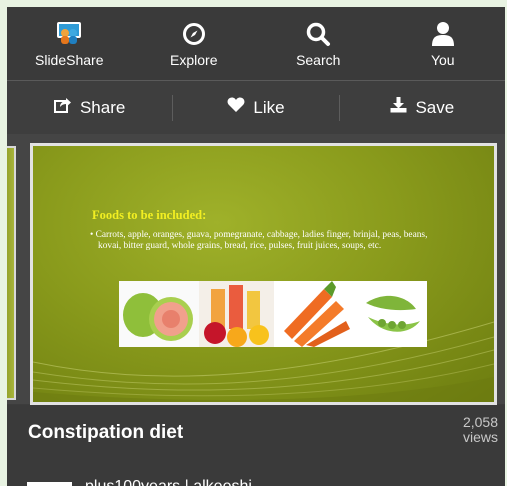  I want to click on slide-heading: Foods to be included:, so click(149, 215).